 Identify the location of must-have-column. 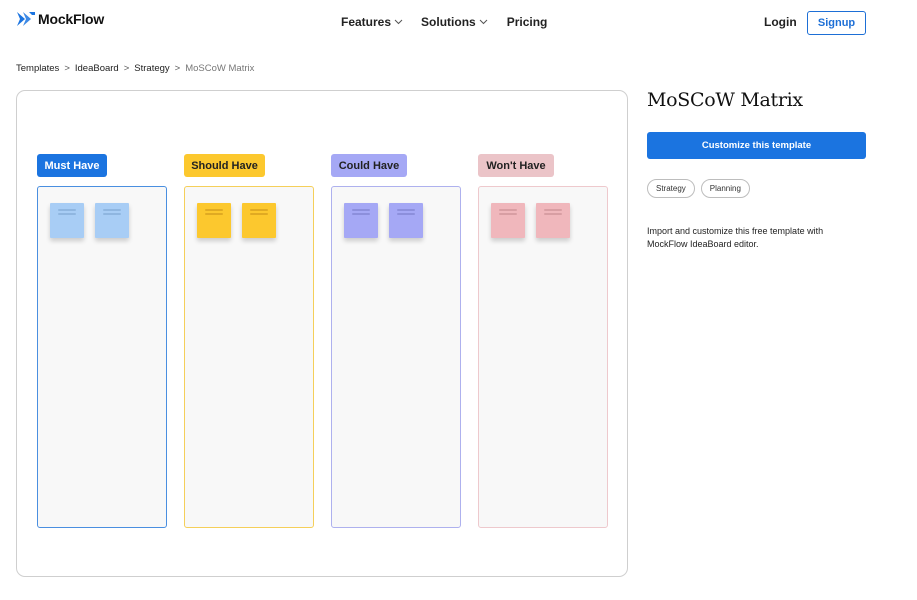
(102, 357).